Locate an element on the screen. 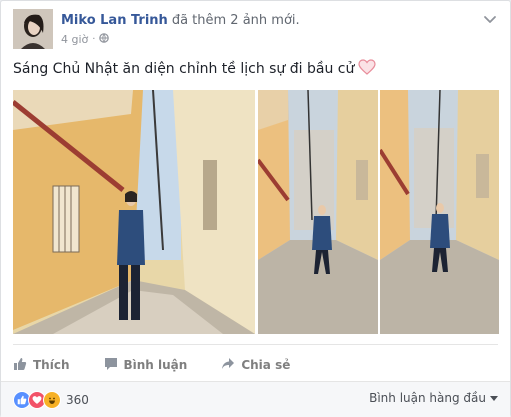 The height and width of the screenshot is (417, 511). comment-button: Bình luận is located at coordinates (146, 365).